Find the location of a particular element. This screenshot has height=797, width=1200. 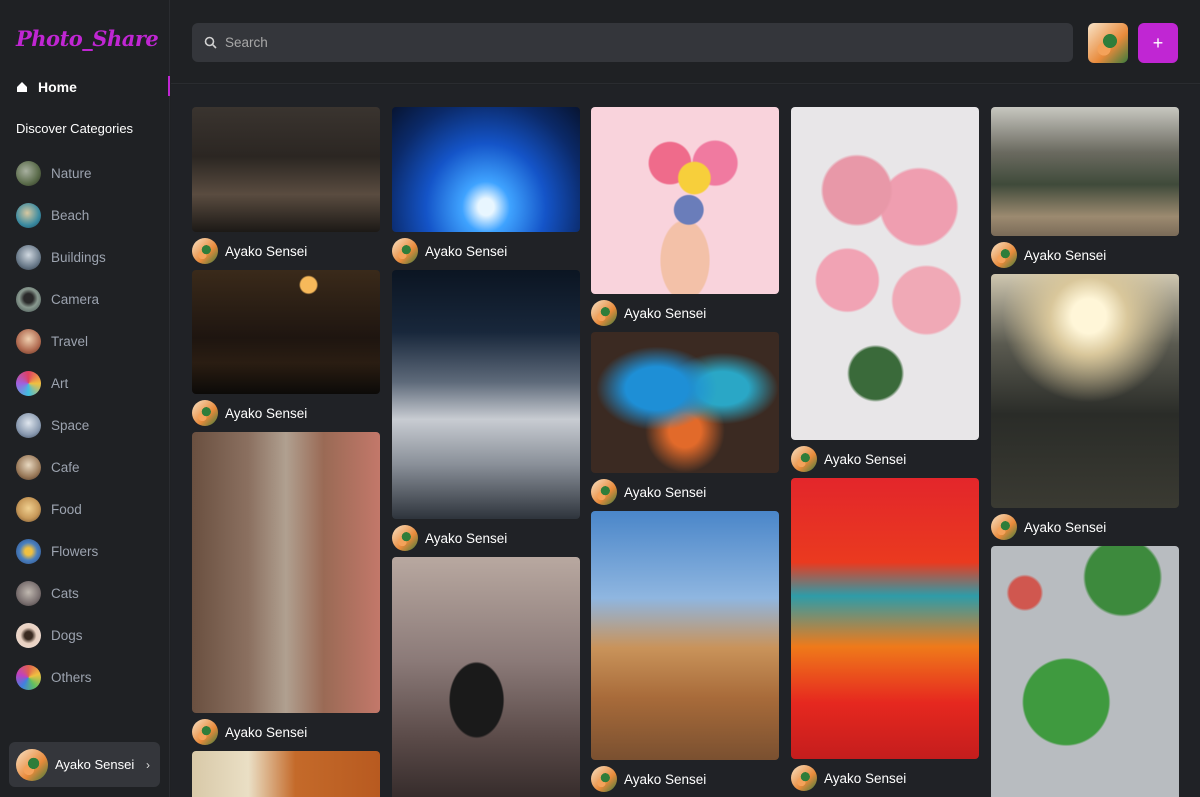

category-item-others: Others is located at coordinates (91, 677).